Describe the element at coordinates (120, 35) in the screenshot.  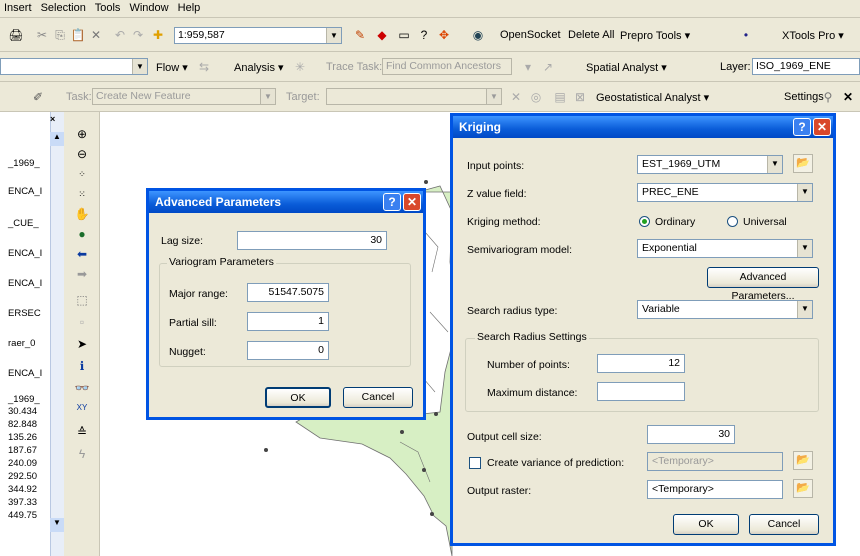
I see `undo-icon: ↶` at that location.